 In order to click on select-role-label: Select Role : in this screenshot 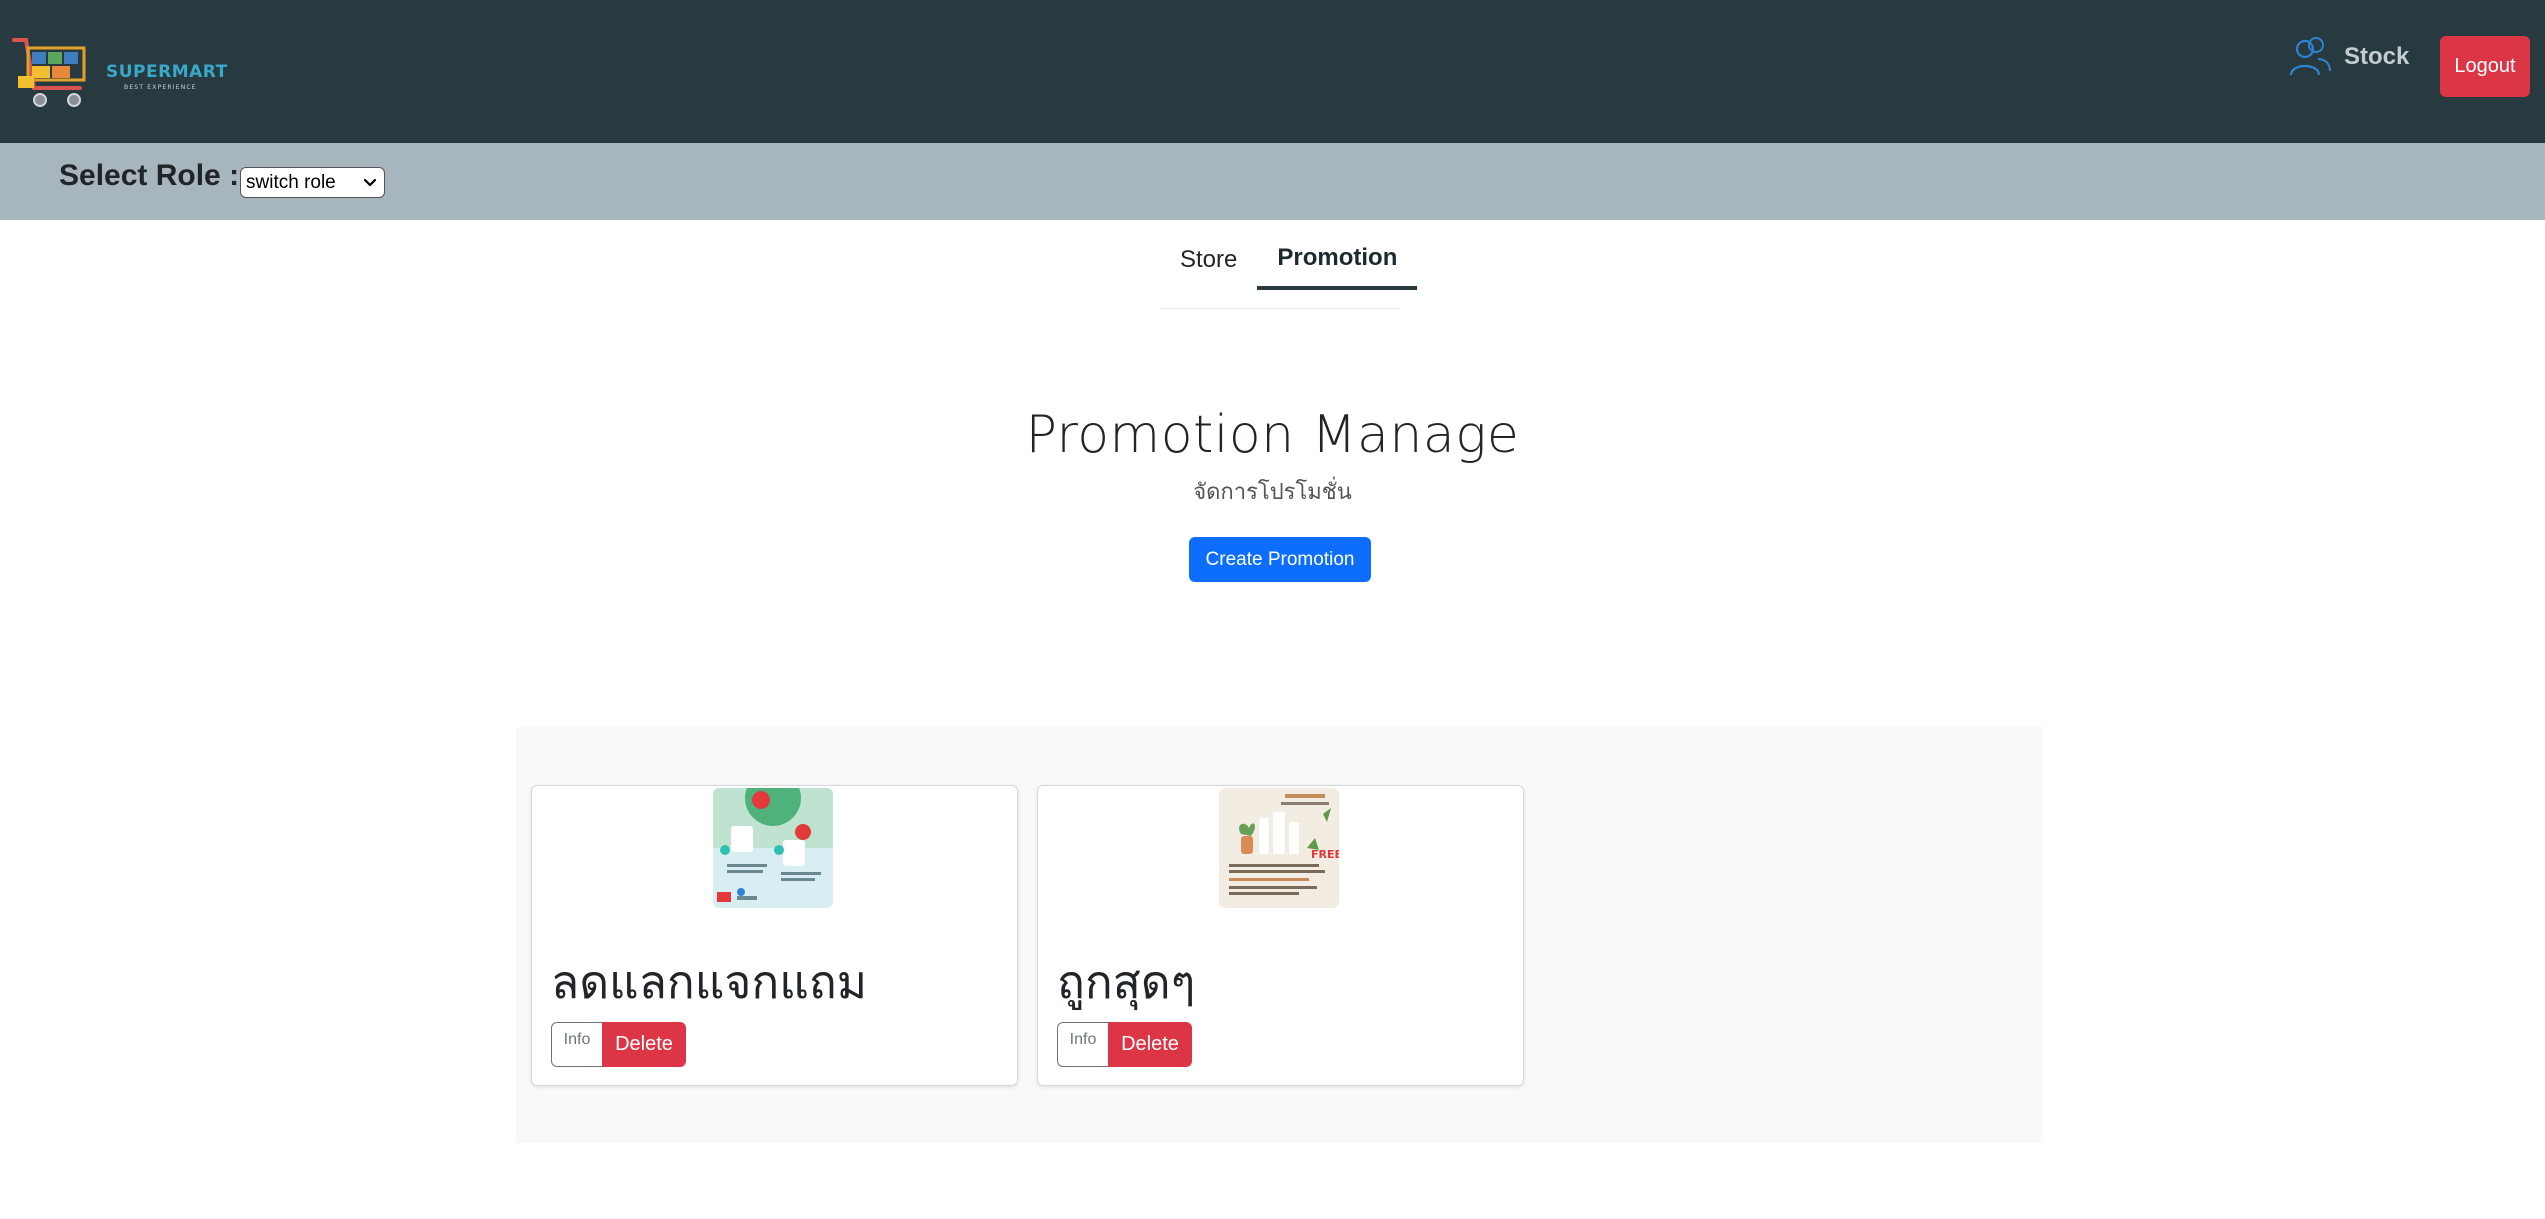, I will do `click(149, 175)`.